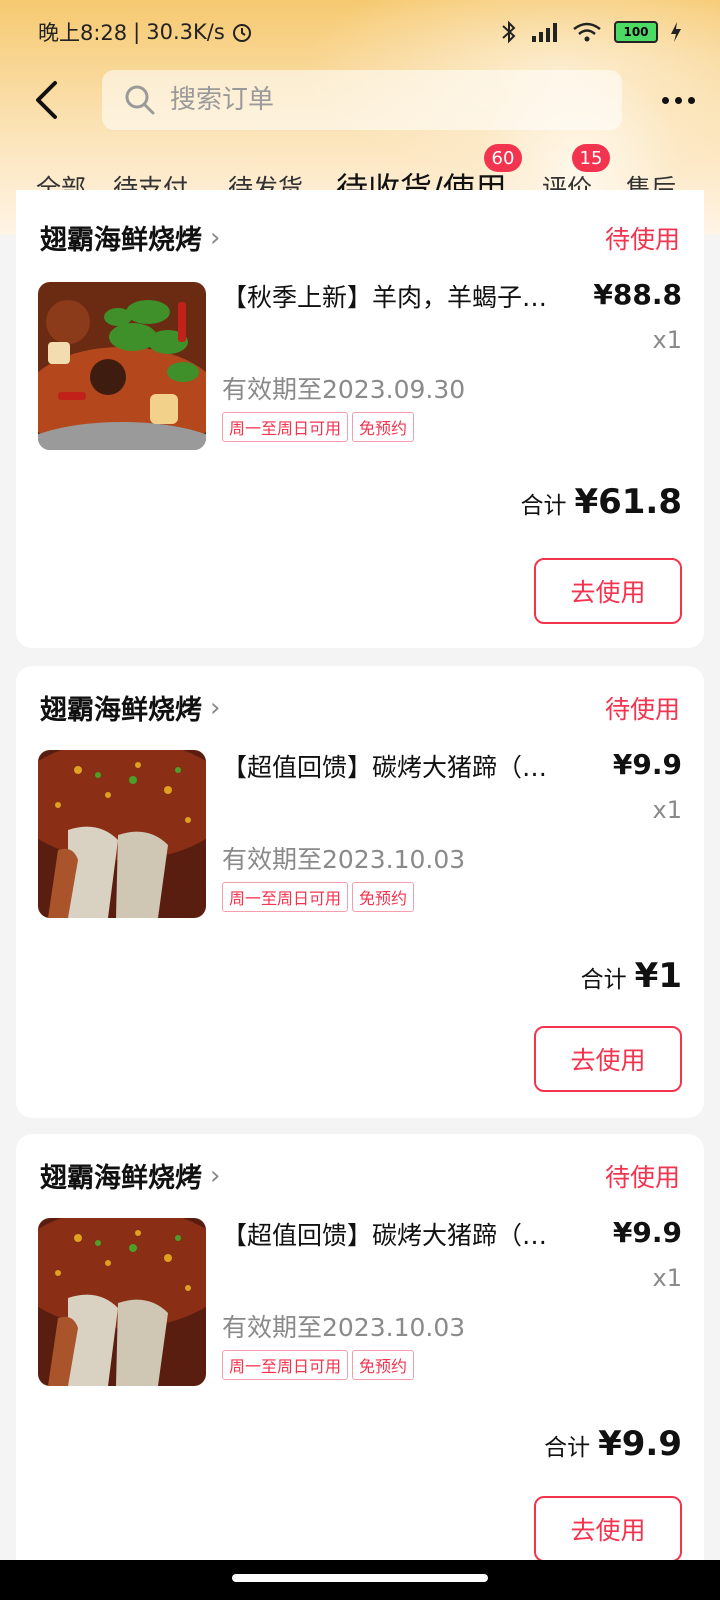 Image resolution: width=720 pixels, height=1600 pixels. I want to click on order-total: 合计 ¥1, so click(631, 976).